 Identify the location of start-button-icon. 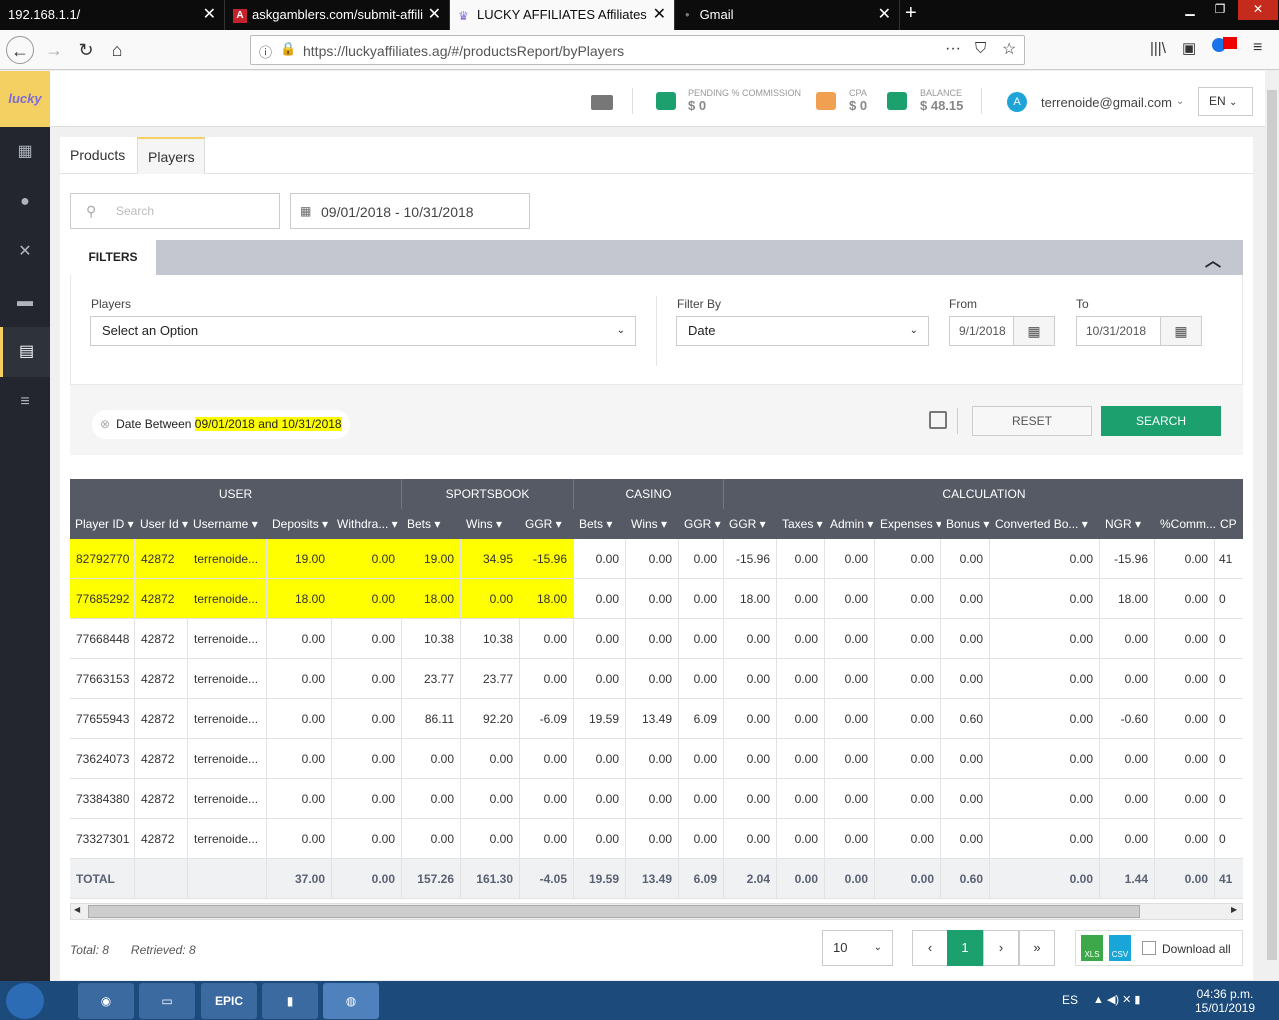
(25, 1001).